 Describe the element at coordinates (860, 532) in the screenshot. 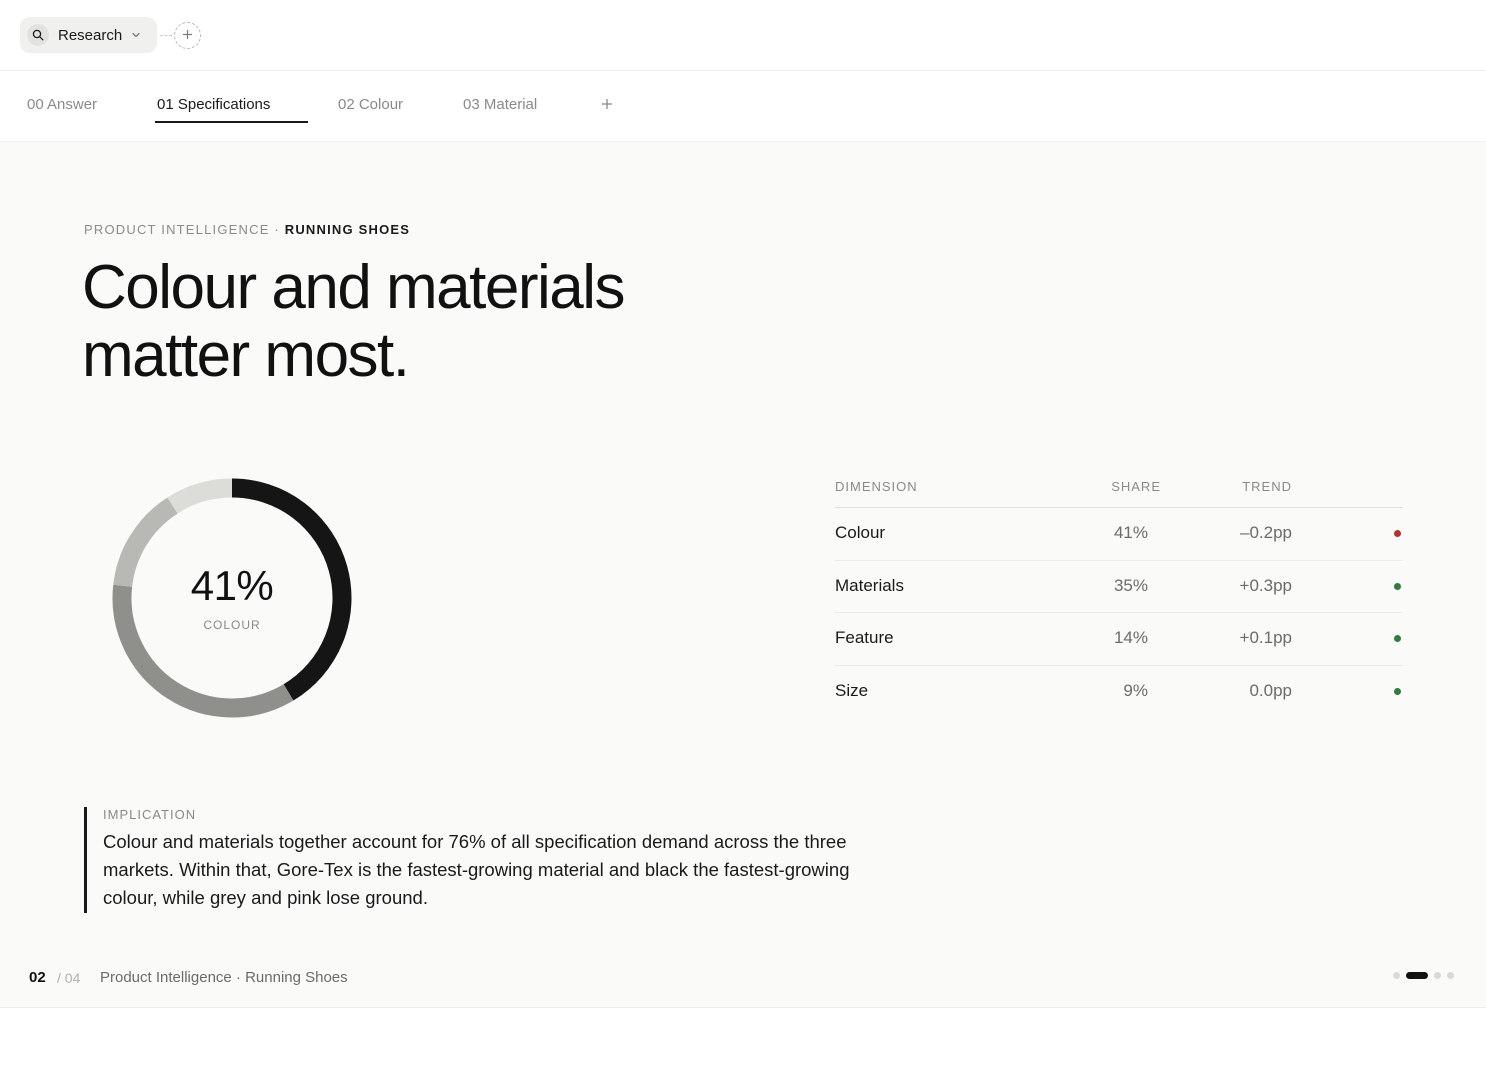

I see `row-dimension: Colour` at that location.